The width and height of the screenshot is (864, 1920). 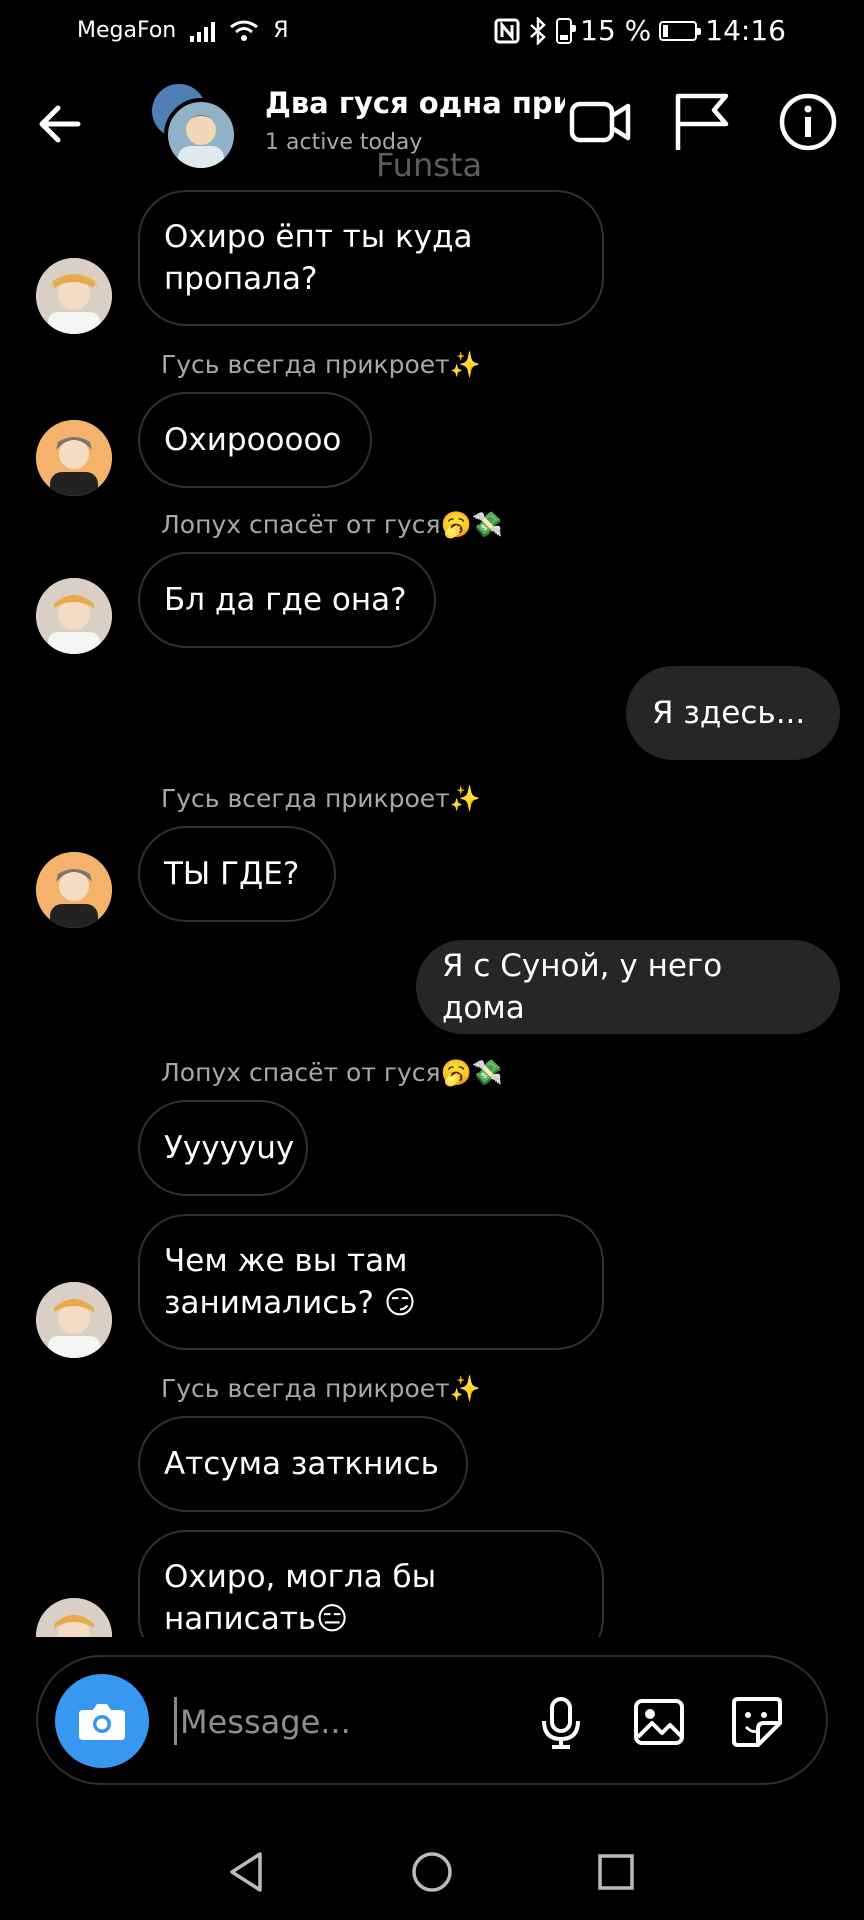 What do you see at coordinates (566, 30) in the screenshot?
I see `battery-icon` at bounding box center [566, 30].